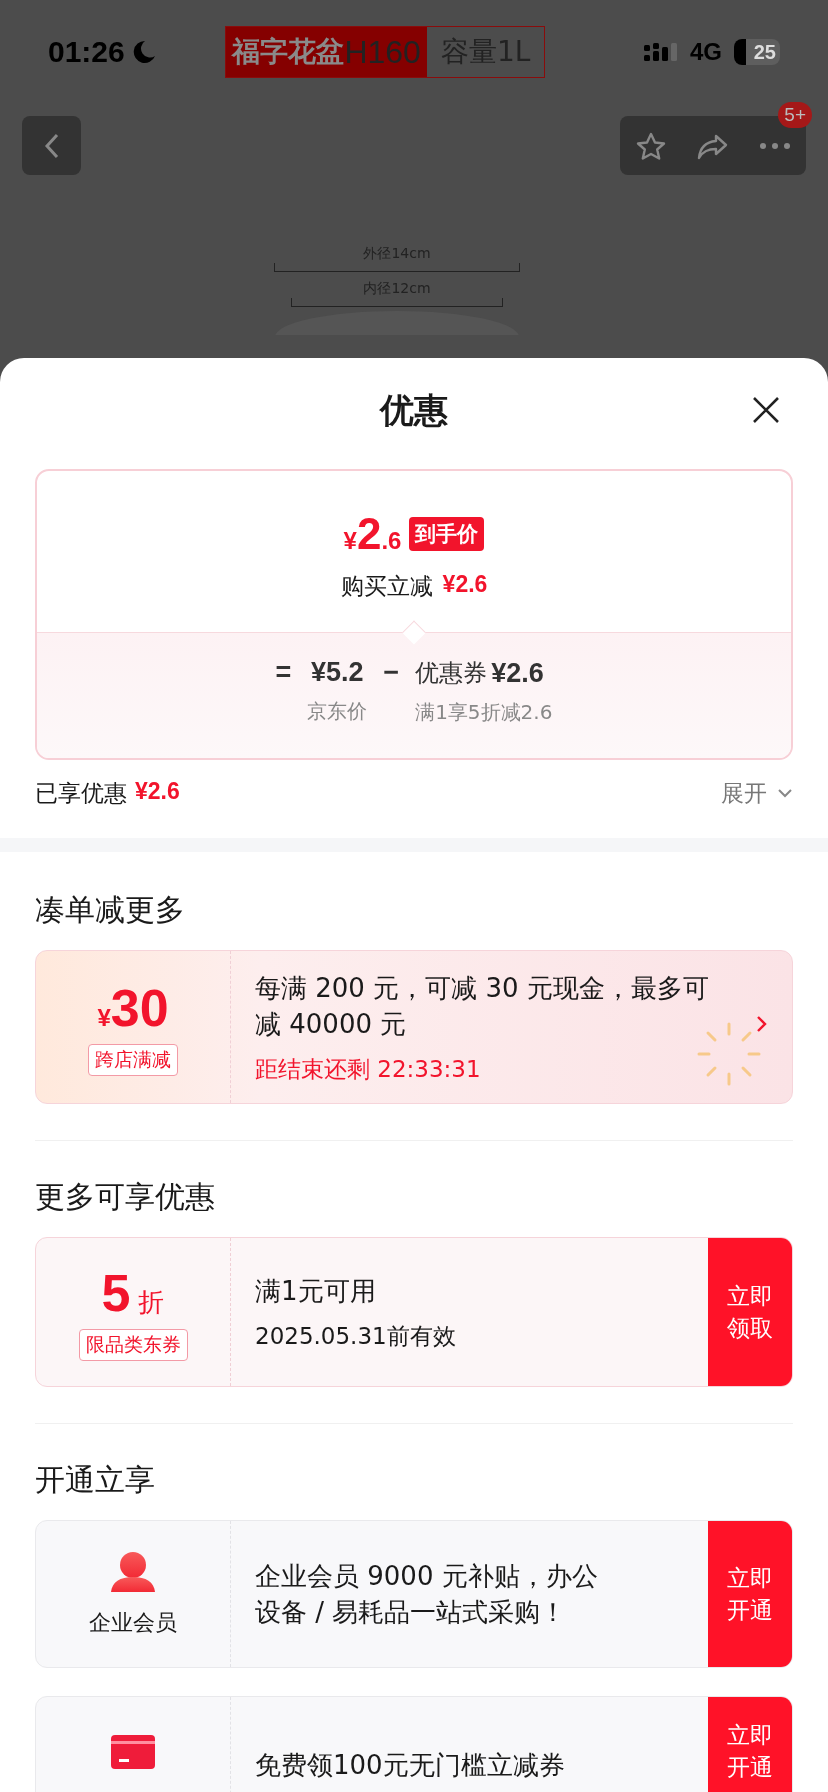 This screenshot has height=1792, width=828. Describe the element at coordinates (133, 1293) in the screenshot. I see `discount-amount: 5 折` at that location.